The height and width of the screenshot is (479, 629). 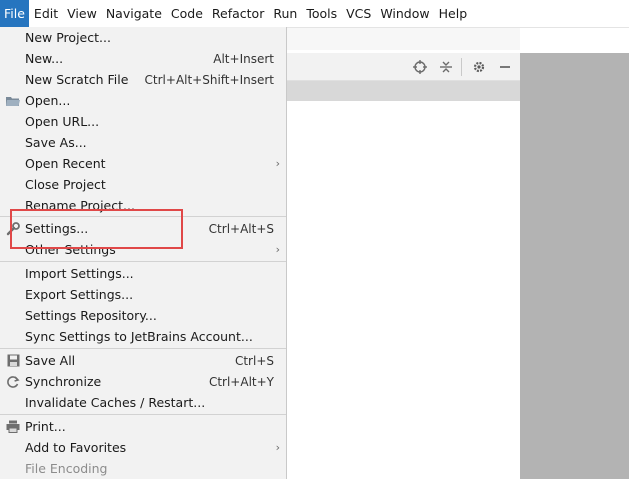 What do you see at coordinates (241, 228) in the screenshot?
I see `menu-item-shortcut: Ctrl+Alt+S` at bounding box center [241, 228].